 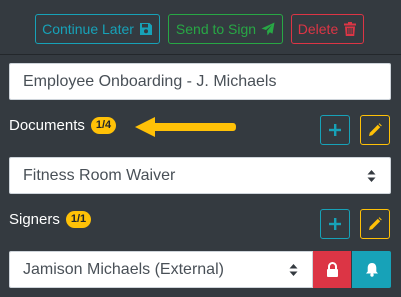 I want to click on documents-label: Documents, so click(x=47, y=125).